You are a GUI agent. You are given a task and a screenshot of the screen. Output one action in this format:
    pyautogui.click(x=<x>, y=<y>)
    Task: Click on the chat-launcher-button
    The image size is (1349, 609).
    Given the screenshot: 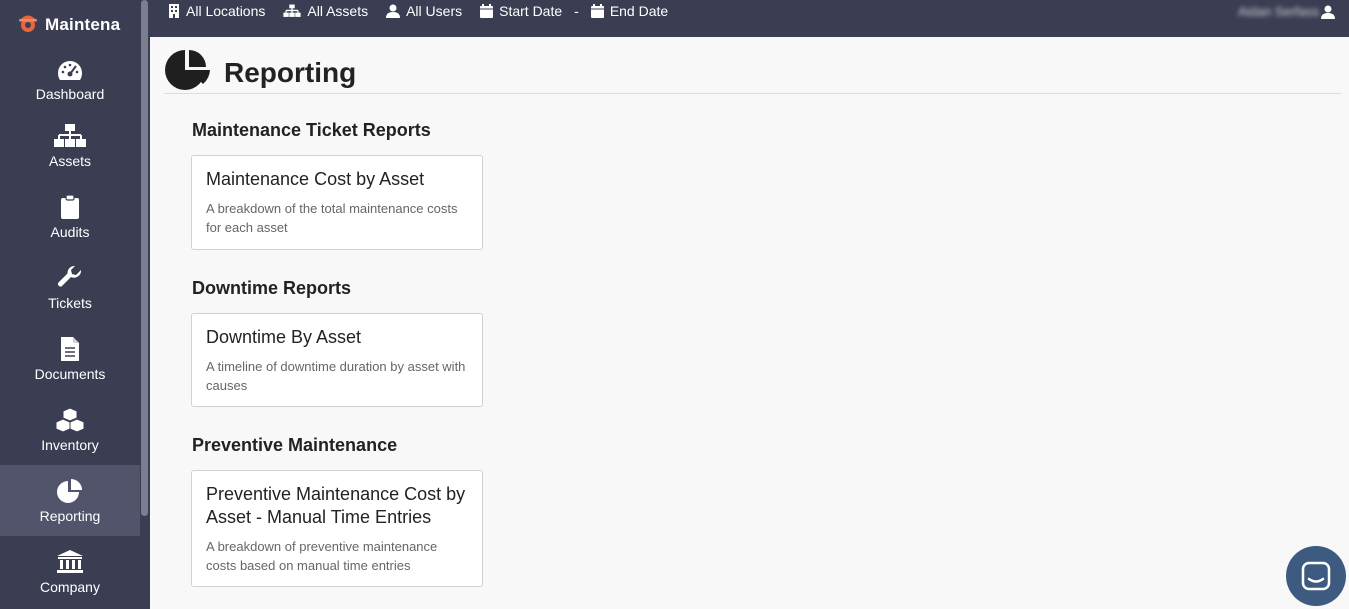 What is the action you would take?
    pyautogui.click(x=1316, y=576)
    